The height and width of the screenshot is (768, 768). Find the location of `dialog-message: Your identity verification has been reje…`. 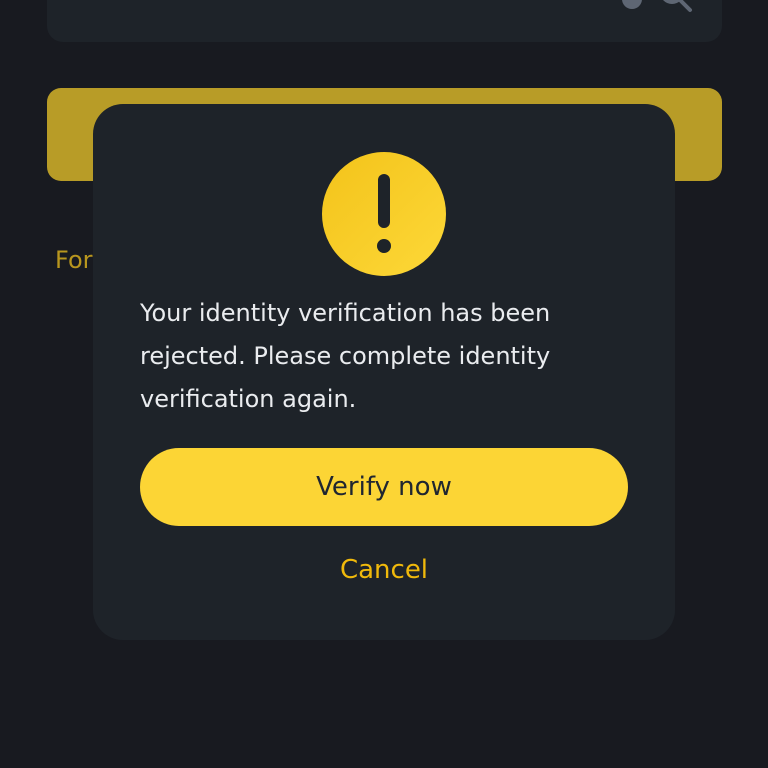

dialog-message: Your identity verification has been reje… is located at coordinates (345, 356).